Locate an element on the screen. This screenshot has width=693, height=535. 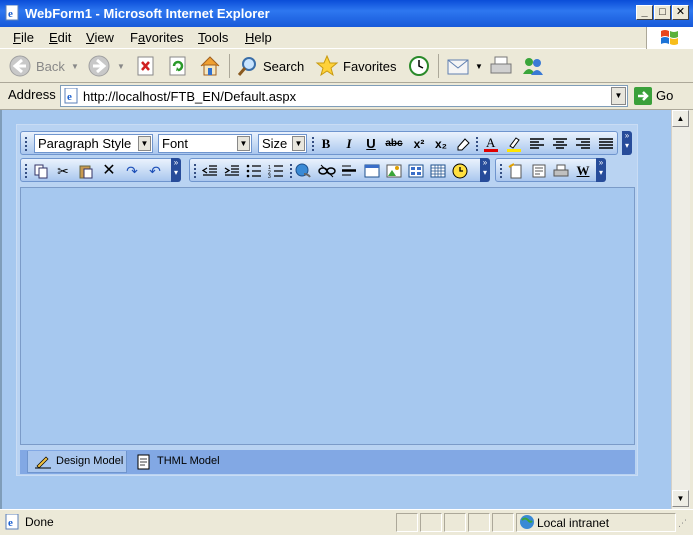
scroll-down-icon: ▼ is located at coordinates (680, 498).